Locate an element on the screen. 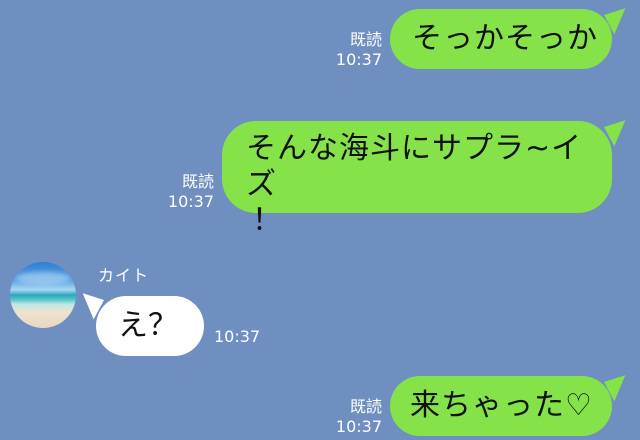 This screenshot has width=640, height=440. message-text: そっかそっか is located at coordinates (505, 38).